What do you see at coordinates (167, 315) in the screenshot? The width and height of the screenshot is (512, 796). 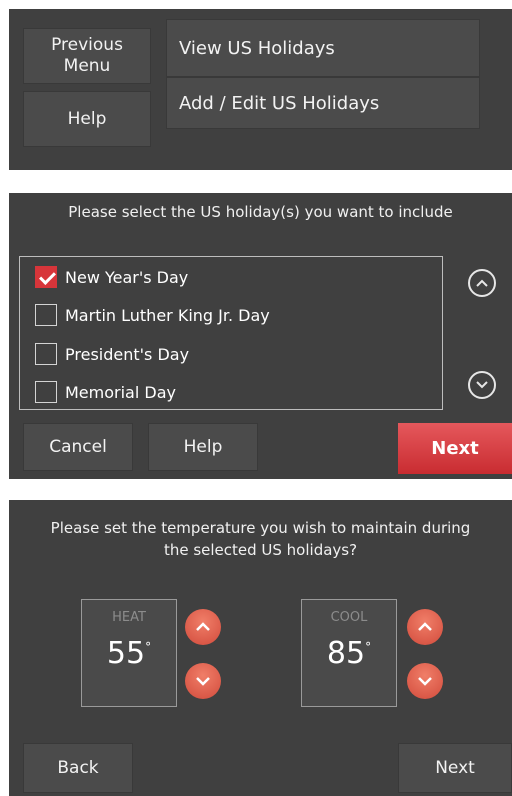 I see `holiday-item-label: Martin Luther King Jr. Day` at bounding box center [167, 315].